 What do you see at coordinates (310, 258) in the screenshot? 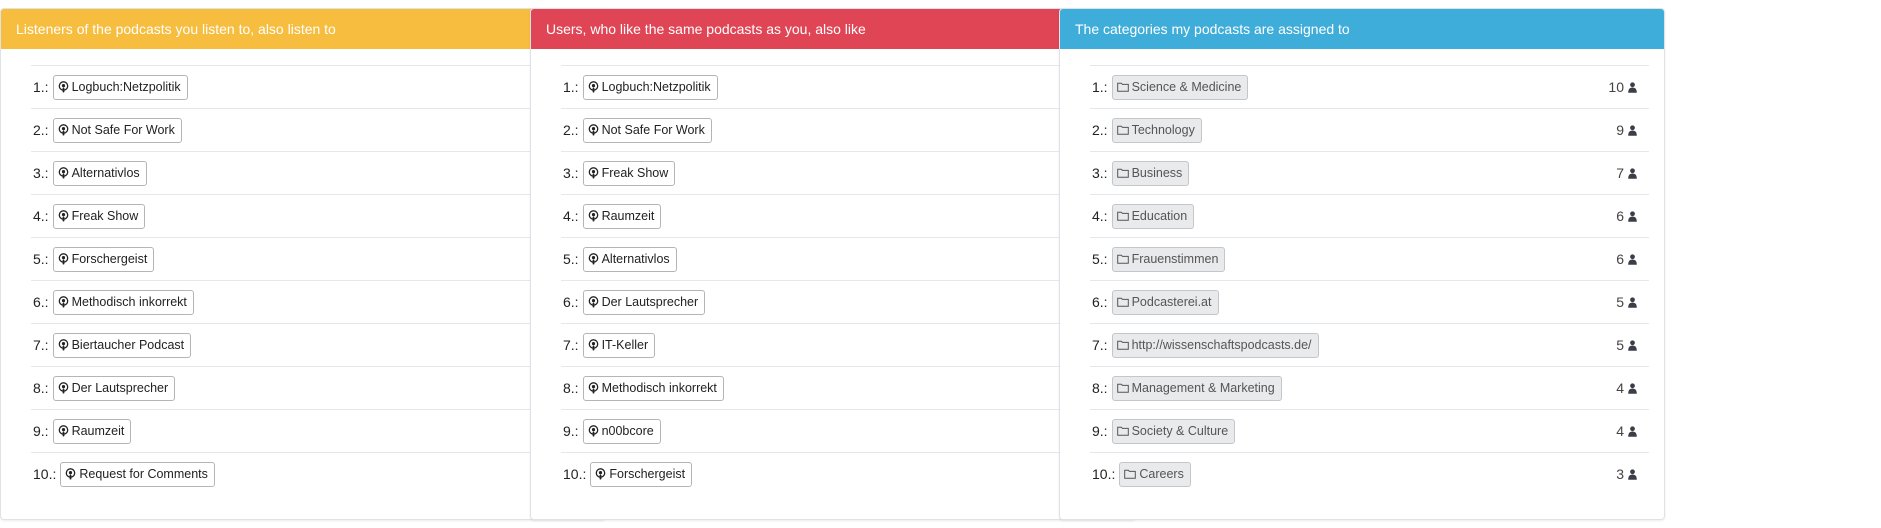
I see `list-item: 5.:Forschergeist15` at bounding box center [310, 258].